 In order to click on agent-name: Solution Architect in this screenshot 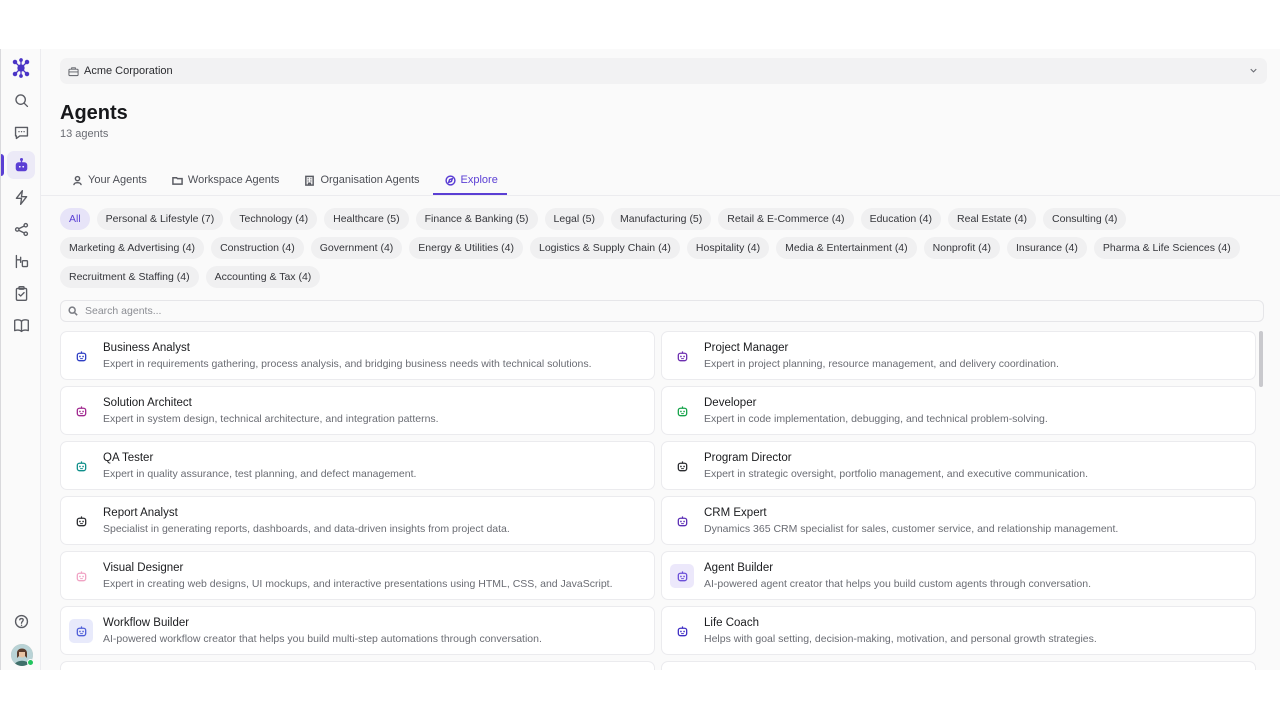, I will do `click(147, 403)`.